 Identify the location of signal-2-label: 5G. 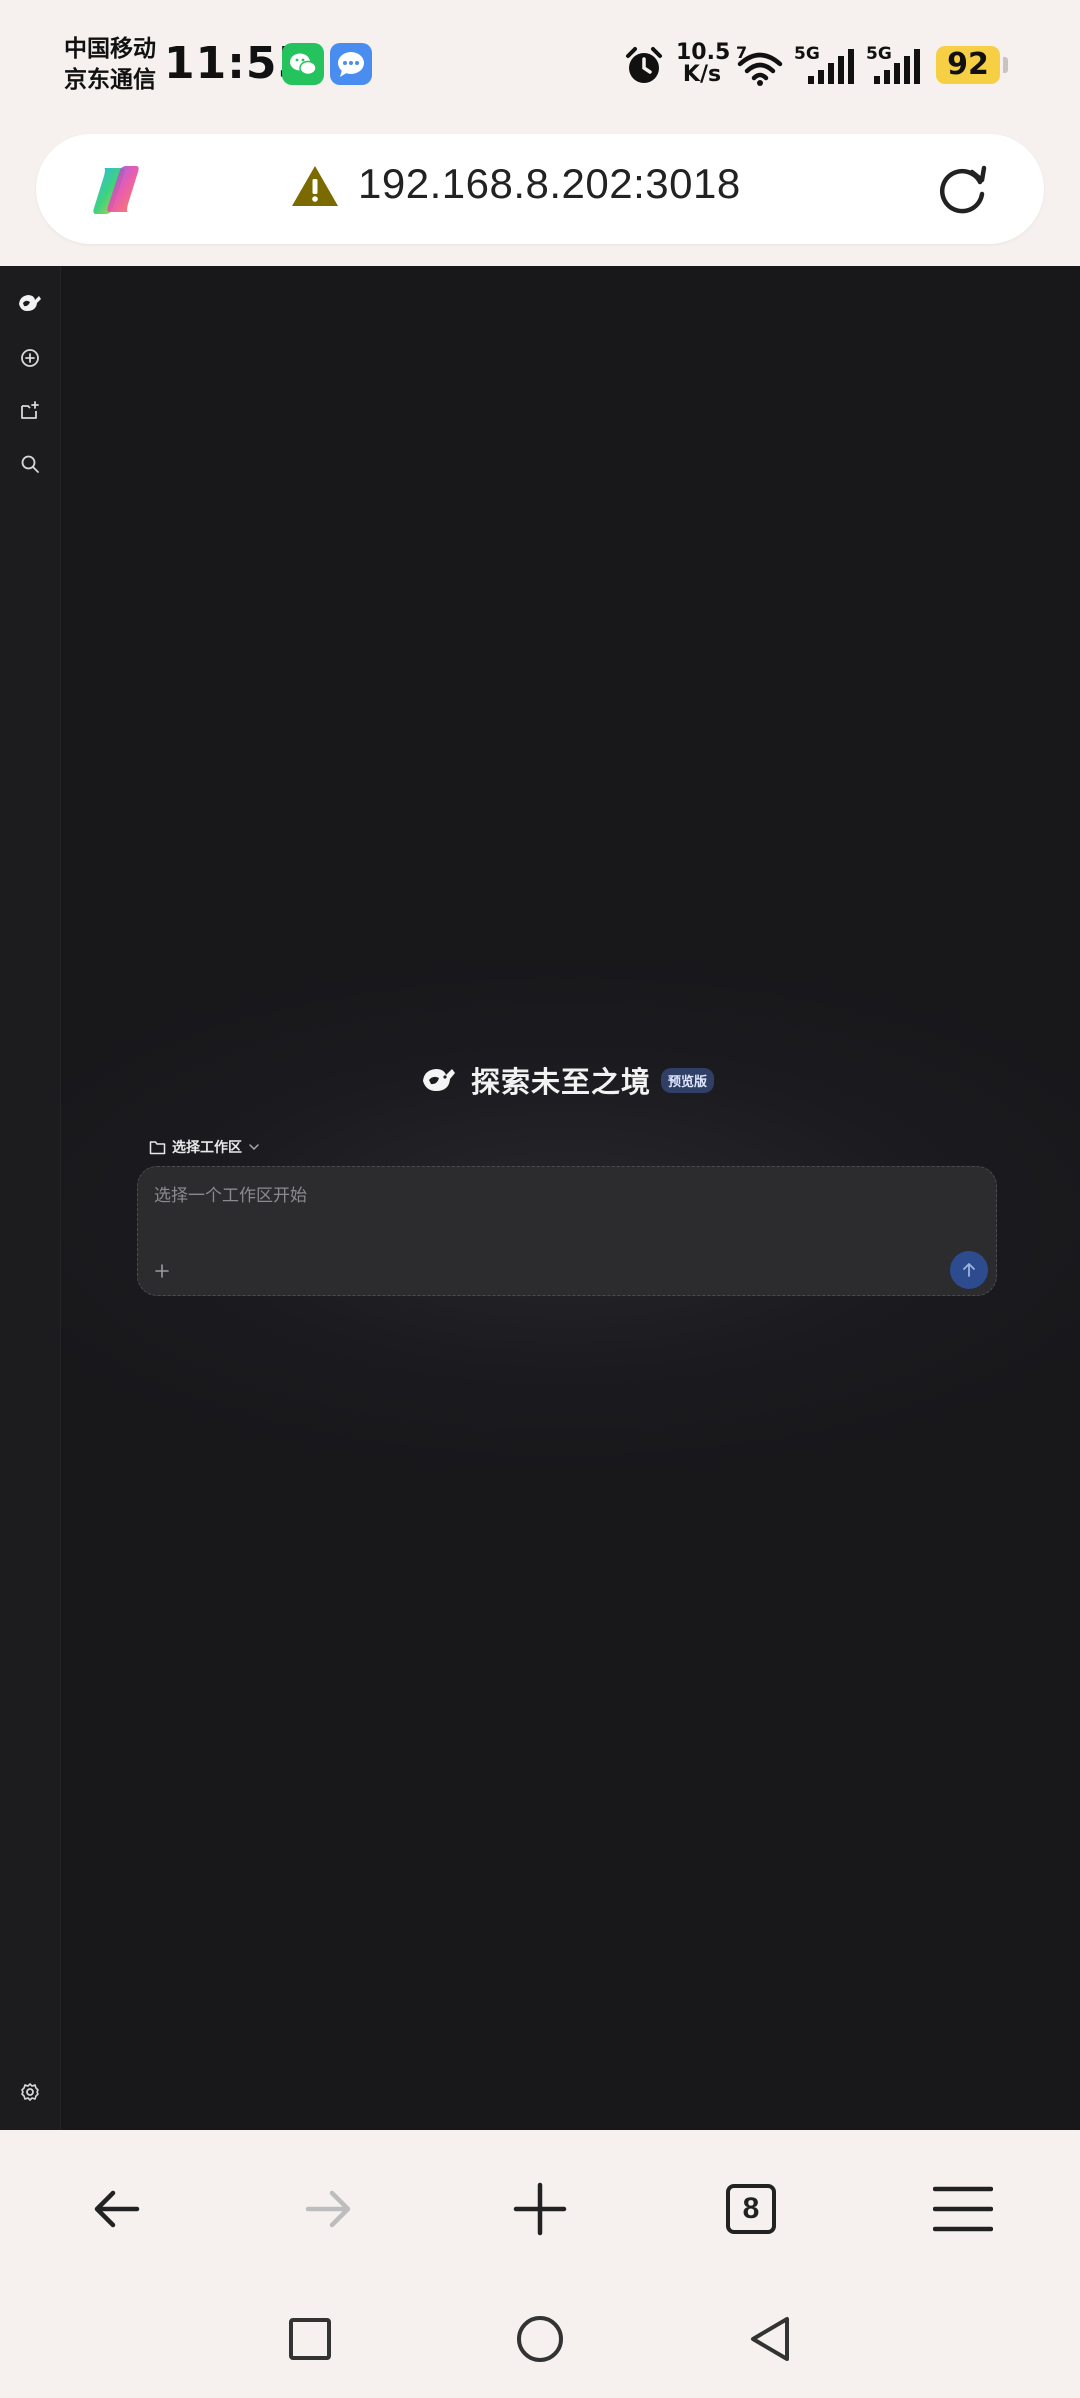
(879, 54).